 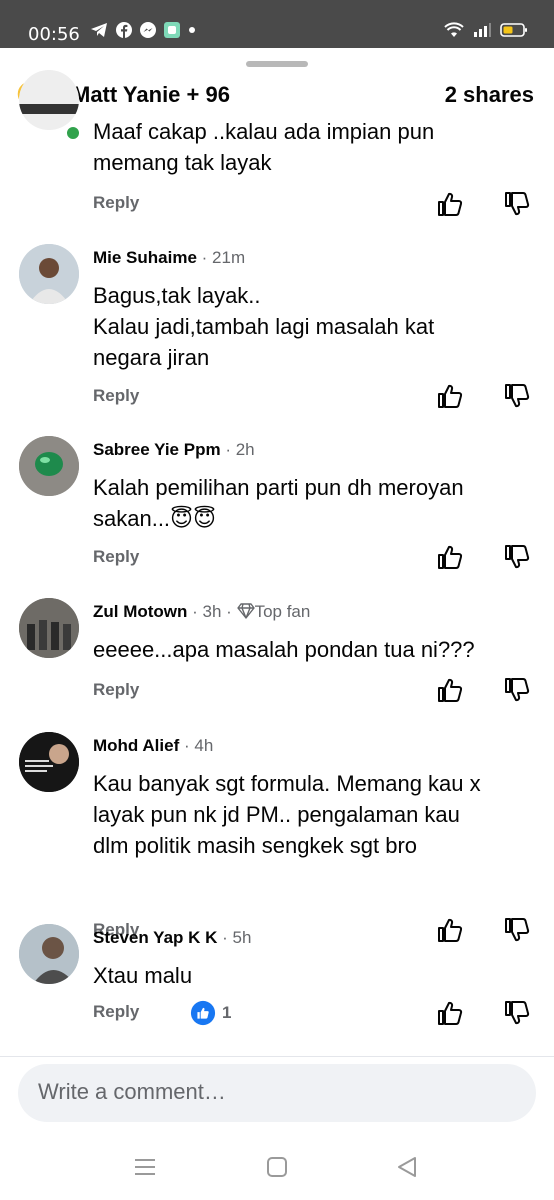 I want to click on status-time: 00:56, so click(x=54, y=34).